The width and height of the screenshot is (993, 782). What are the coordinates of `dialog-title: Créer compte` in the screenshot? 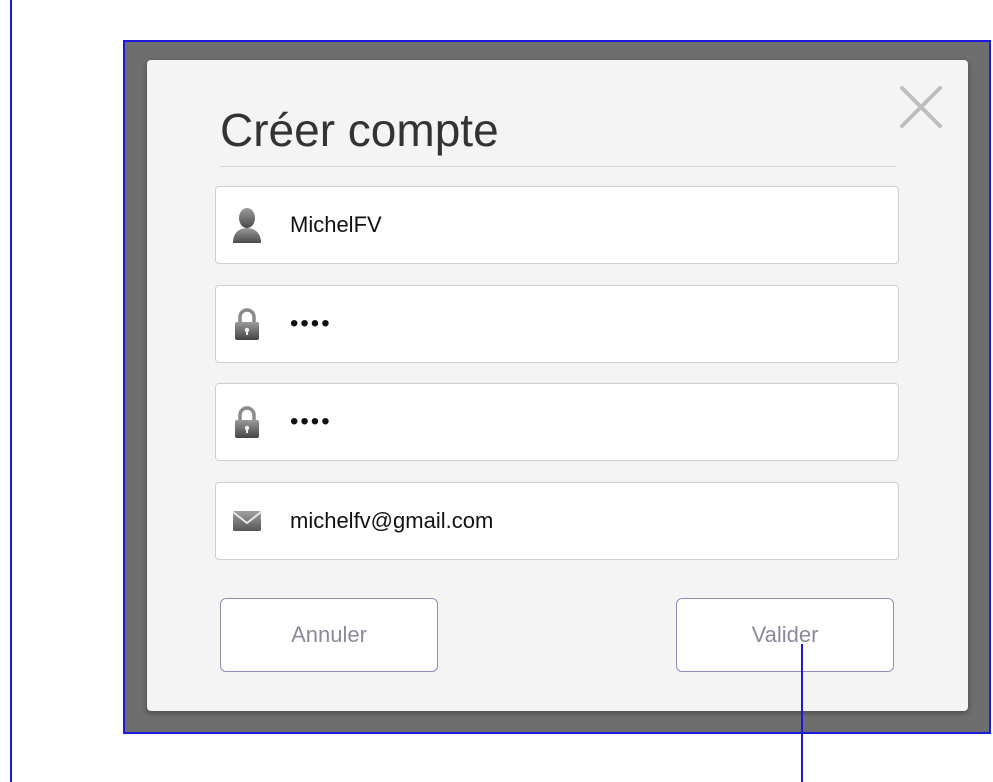 It's located at (359, 130).